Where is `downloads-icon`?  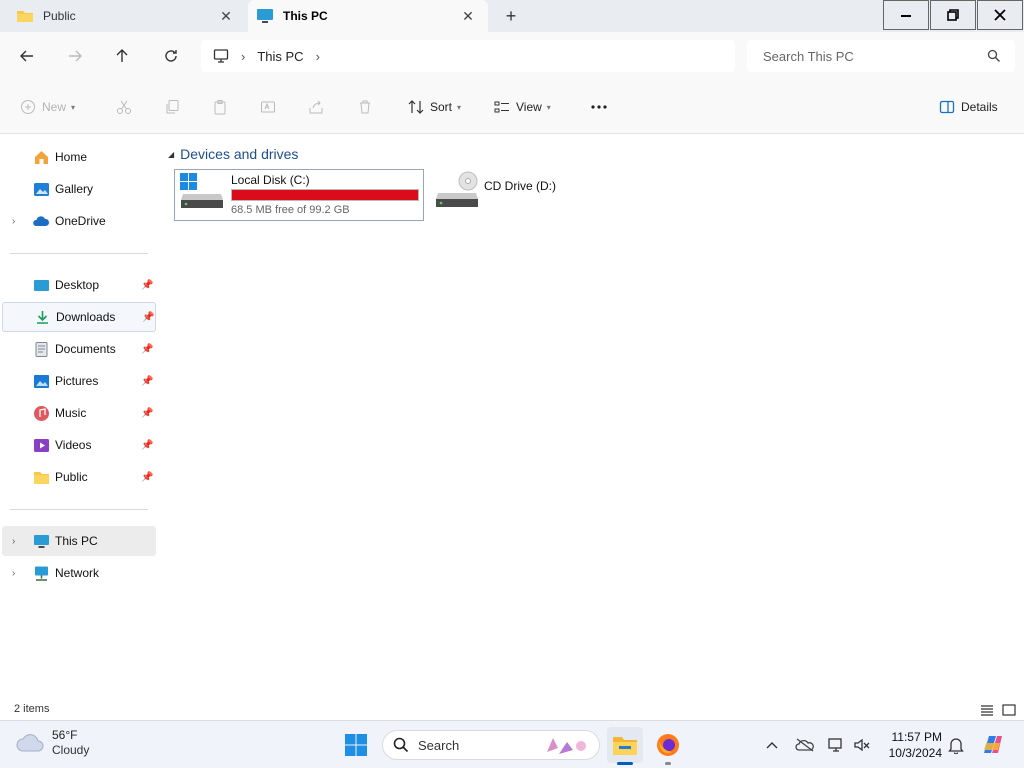 downloads-icon is located at coordinates (42, 317).